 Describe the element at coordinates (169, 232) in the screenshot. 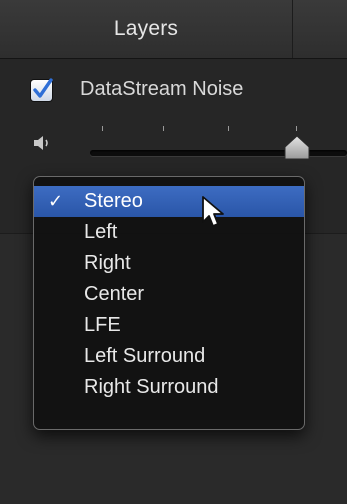

I see `menu-item-left: Left` at that location.